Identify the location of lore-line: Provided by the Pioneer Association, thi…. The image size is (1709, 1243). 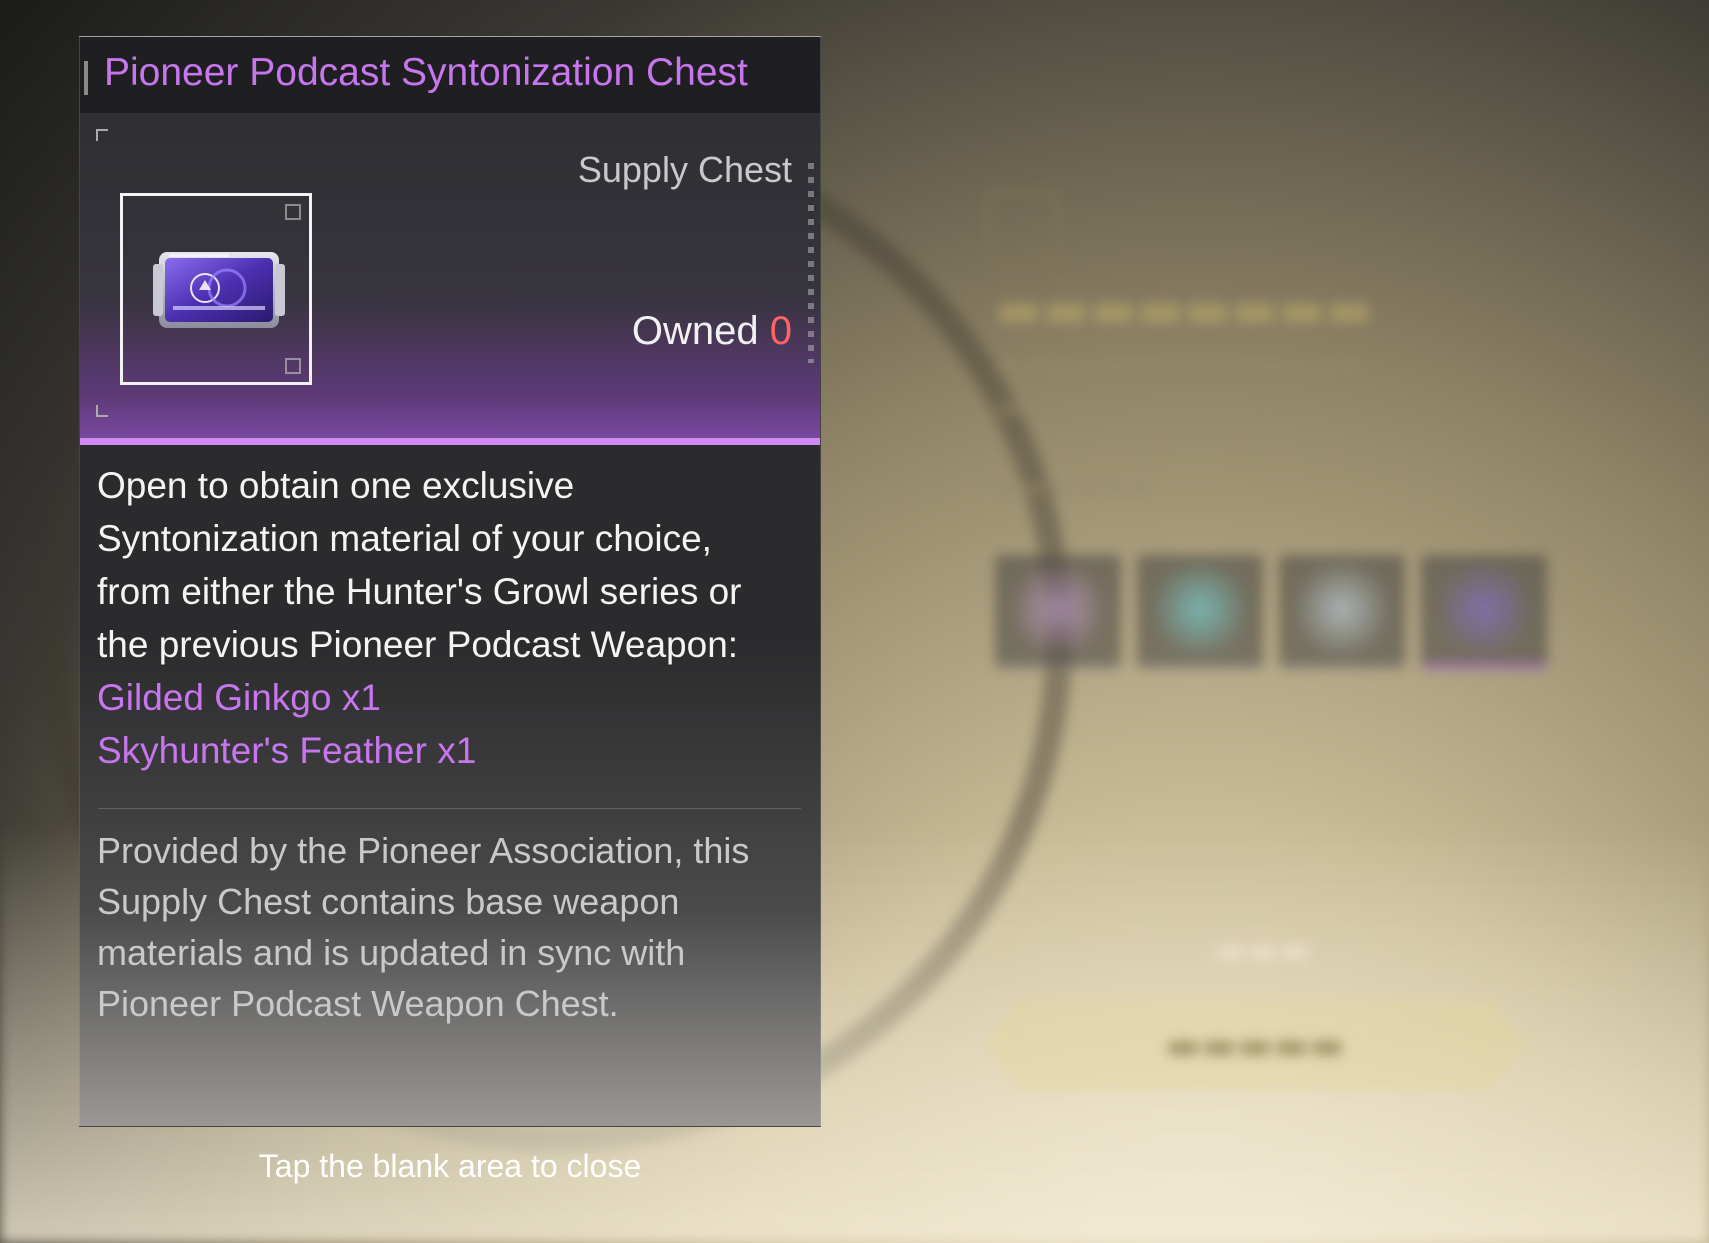
(423, 850).